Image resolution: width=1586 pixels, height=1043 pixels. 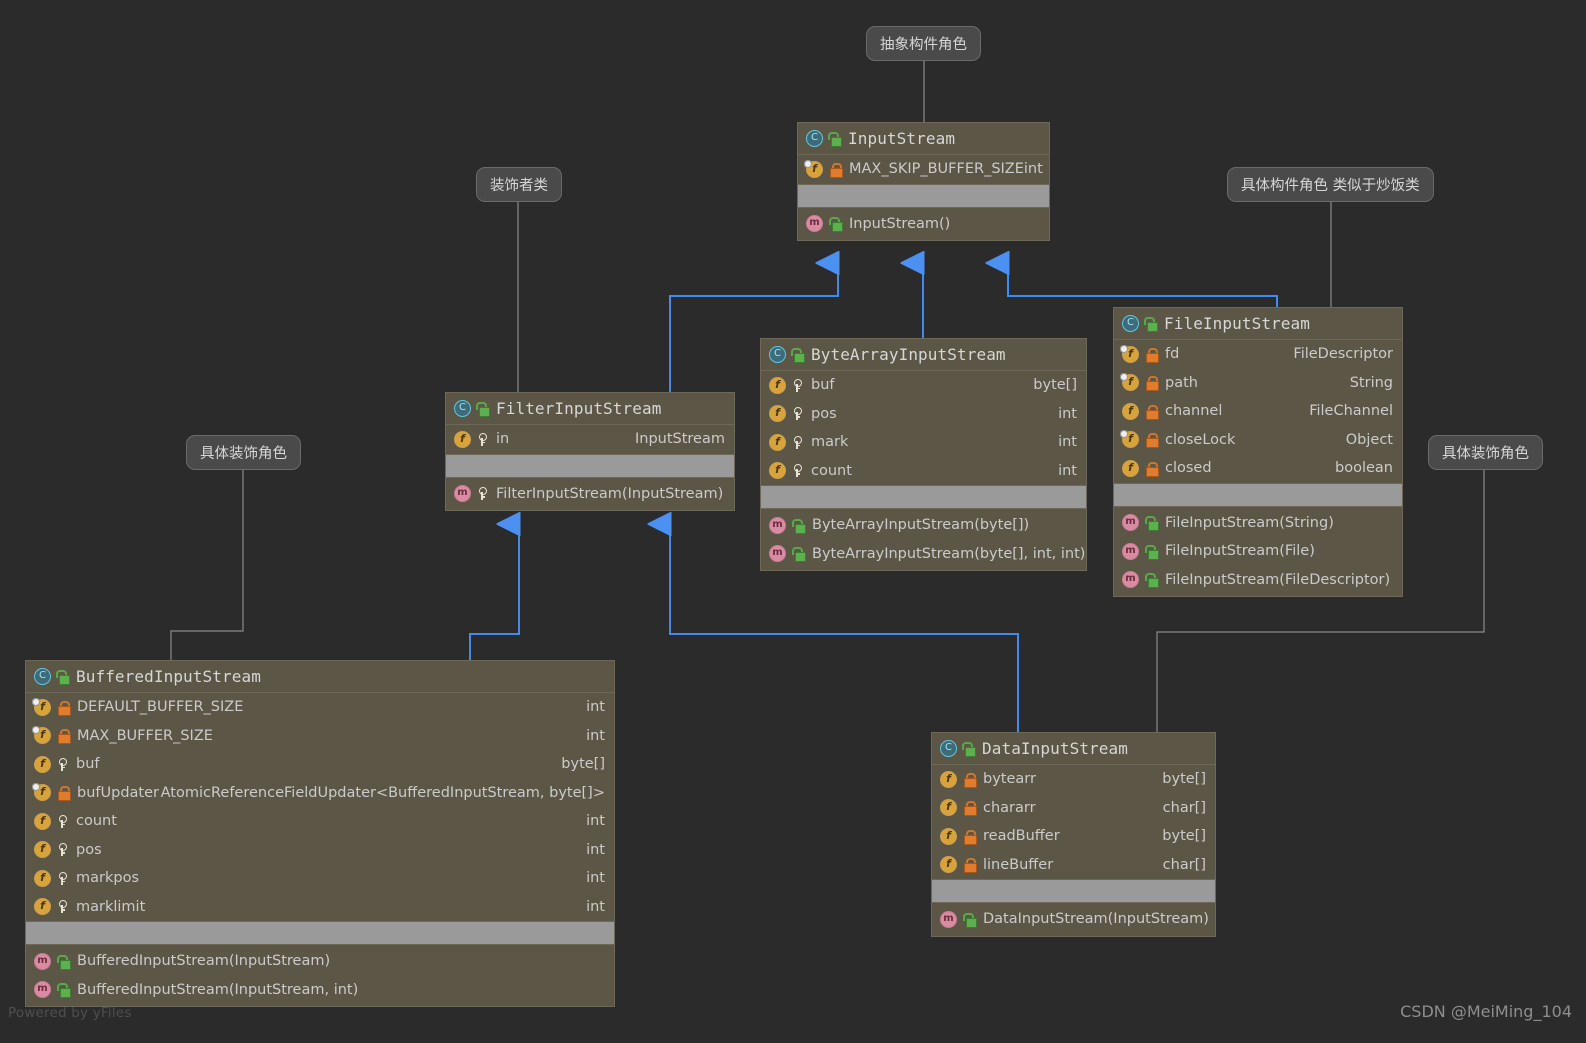 What do you see at coordinates (1172, 354) in the screenshot?
I see `field-name: fd` at bounding box center [1172, 354].